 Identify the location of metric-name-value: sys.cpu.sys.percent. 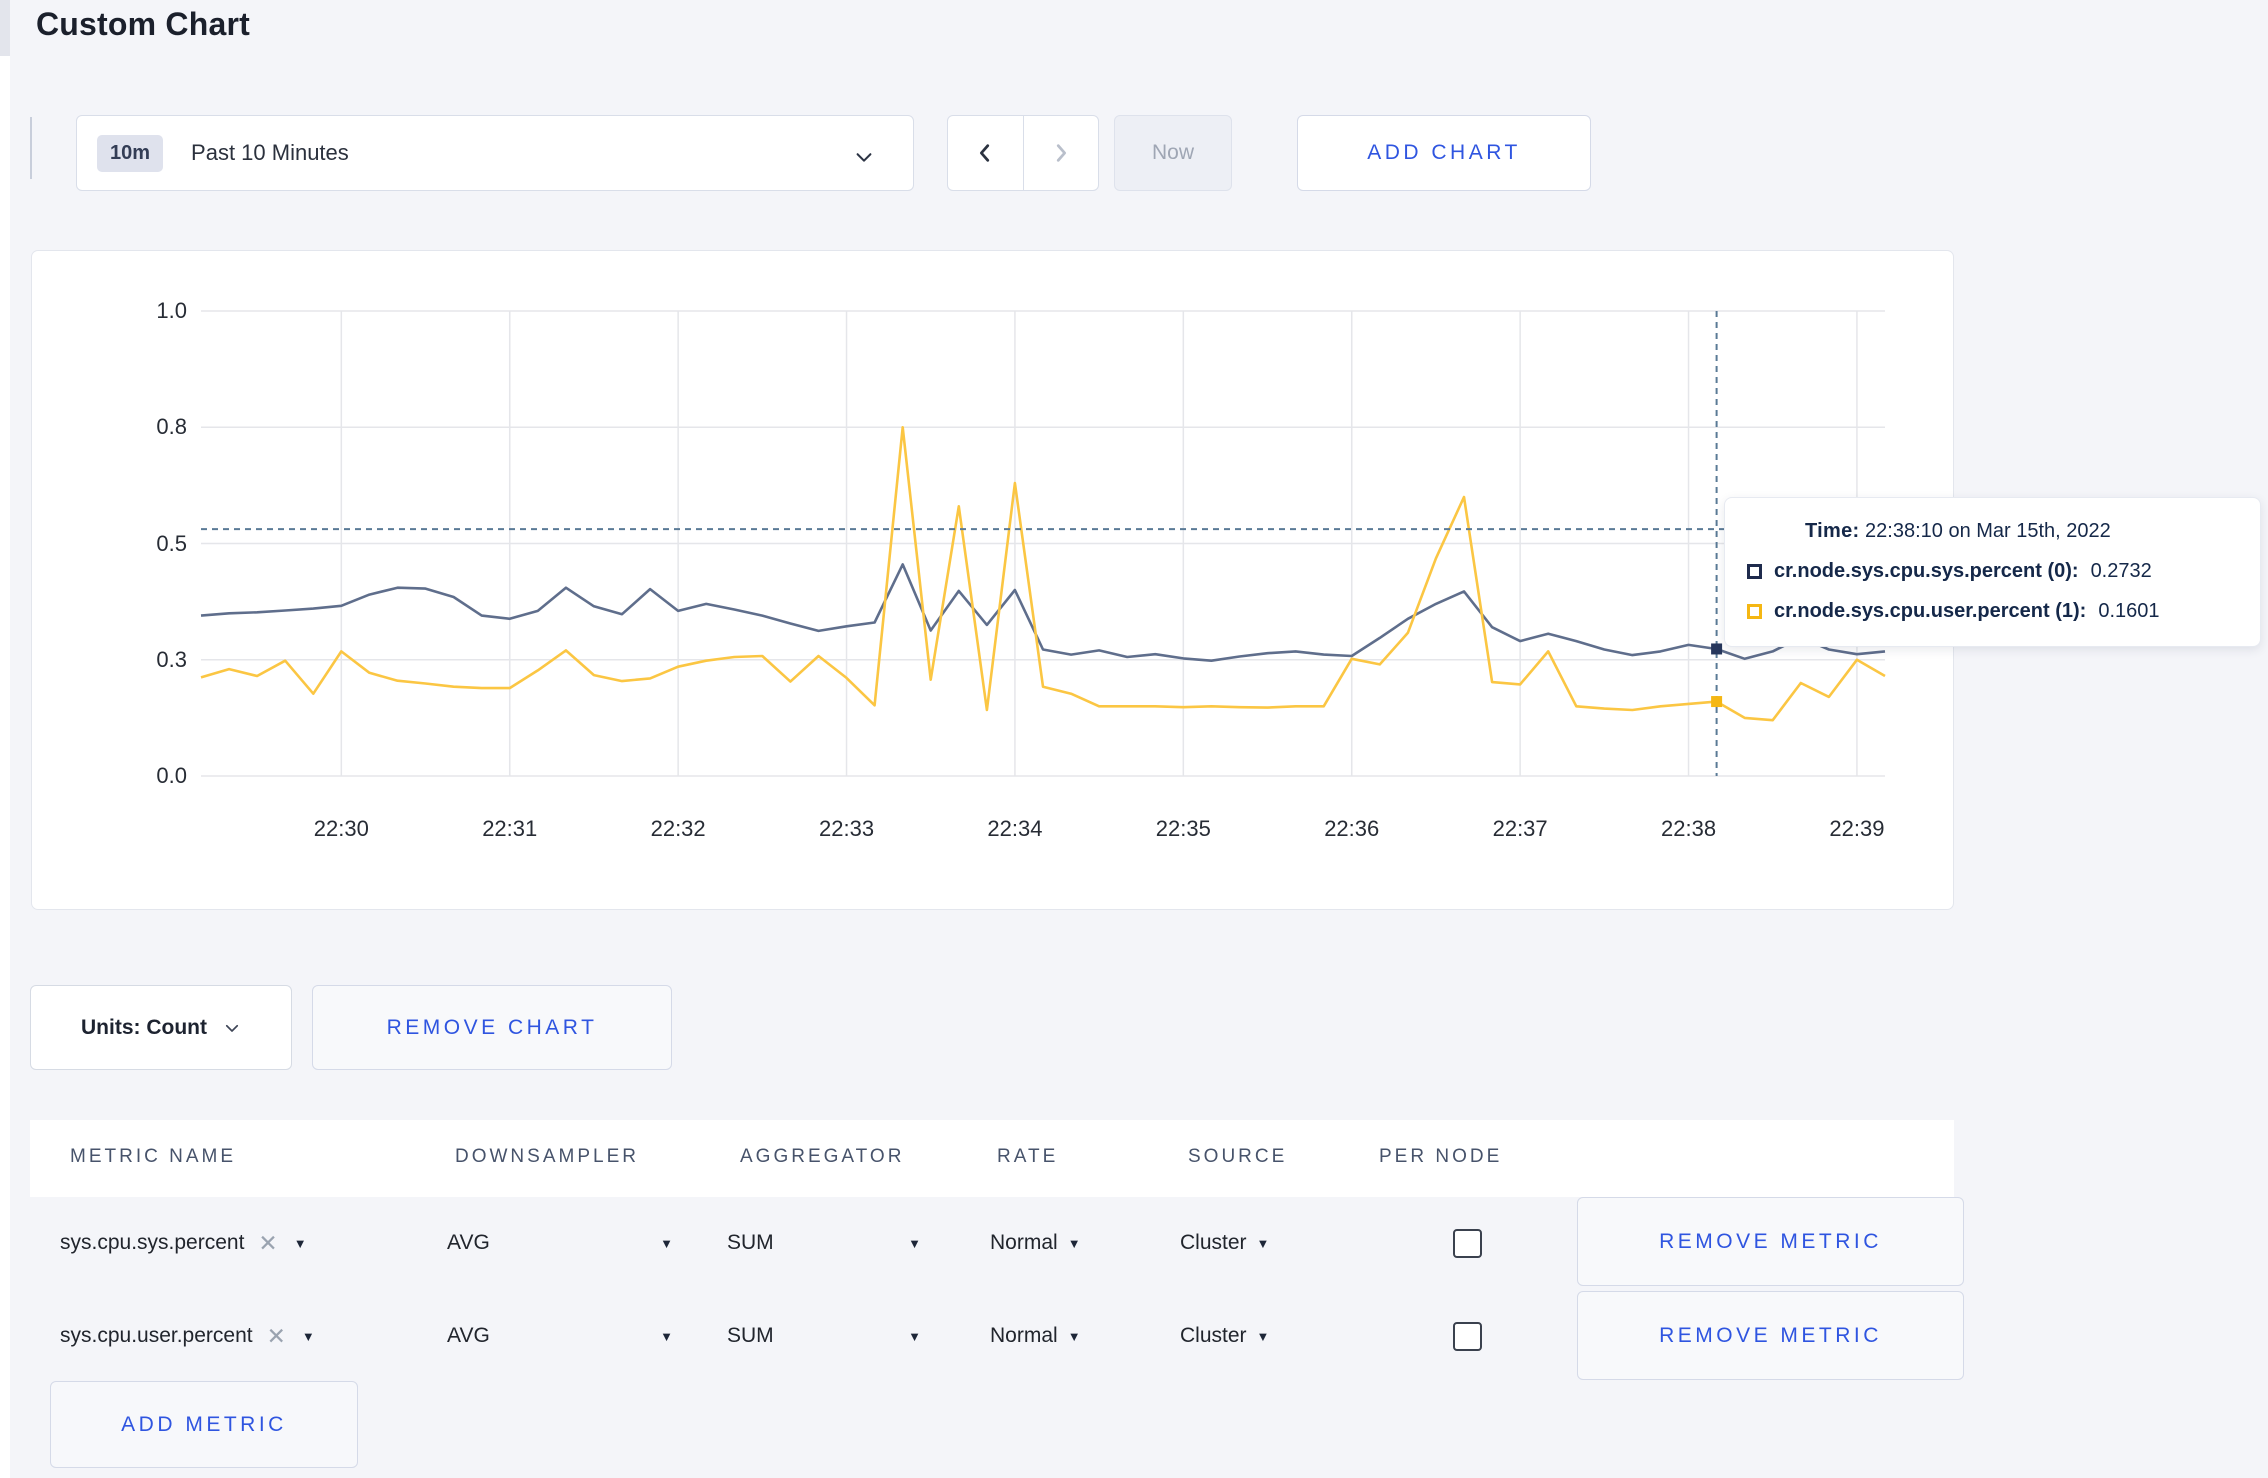
(152, 1242).